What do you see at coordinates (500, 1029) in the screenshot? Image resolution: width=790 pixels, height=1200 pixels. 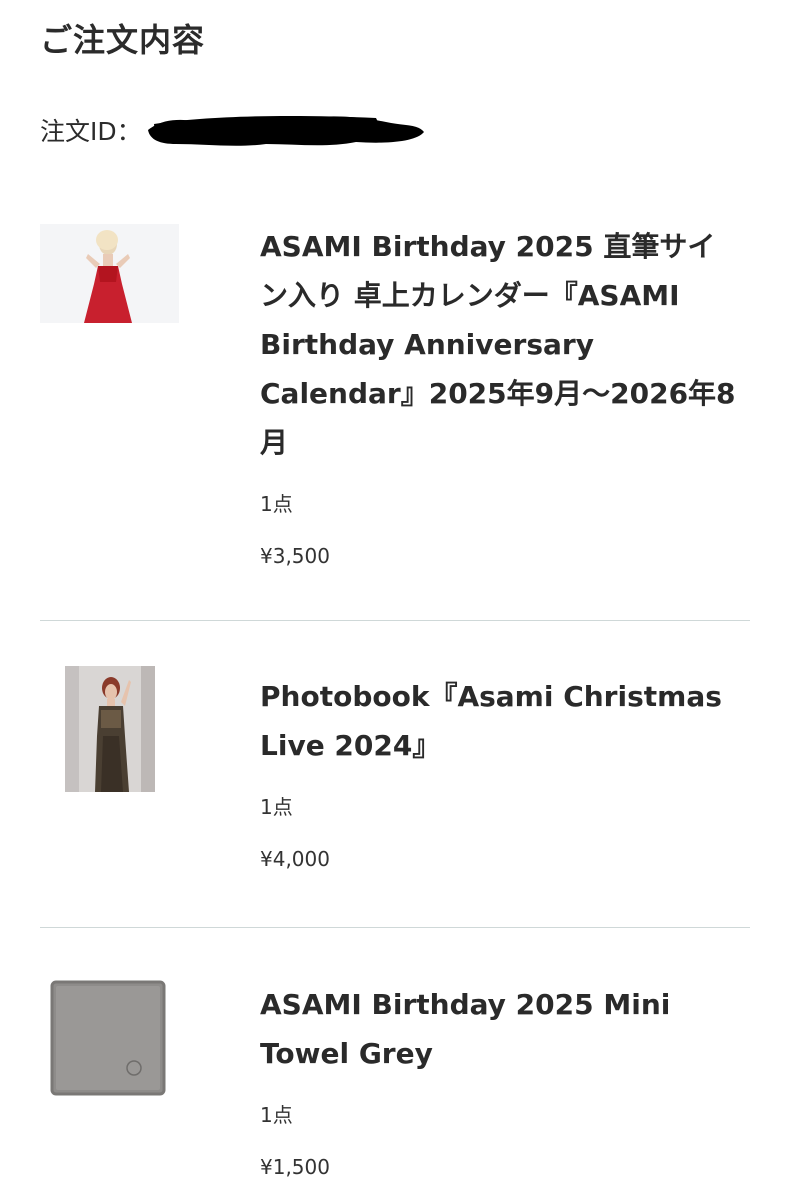 I see `item-title: ASAMI Birthday 2025 Mini Towel Grey` at bounding box center [500, 1029].